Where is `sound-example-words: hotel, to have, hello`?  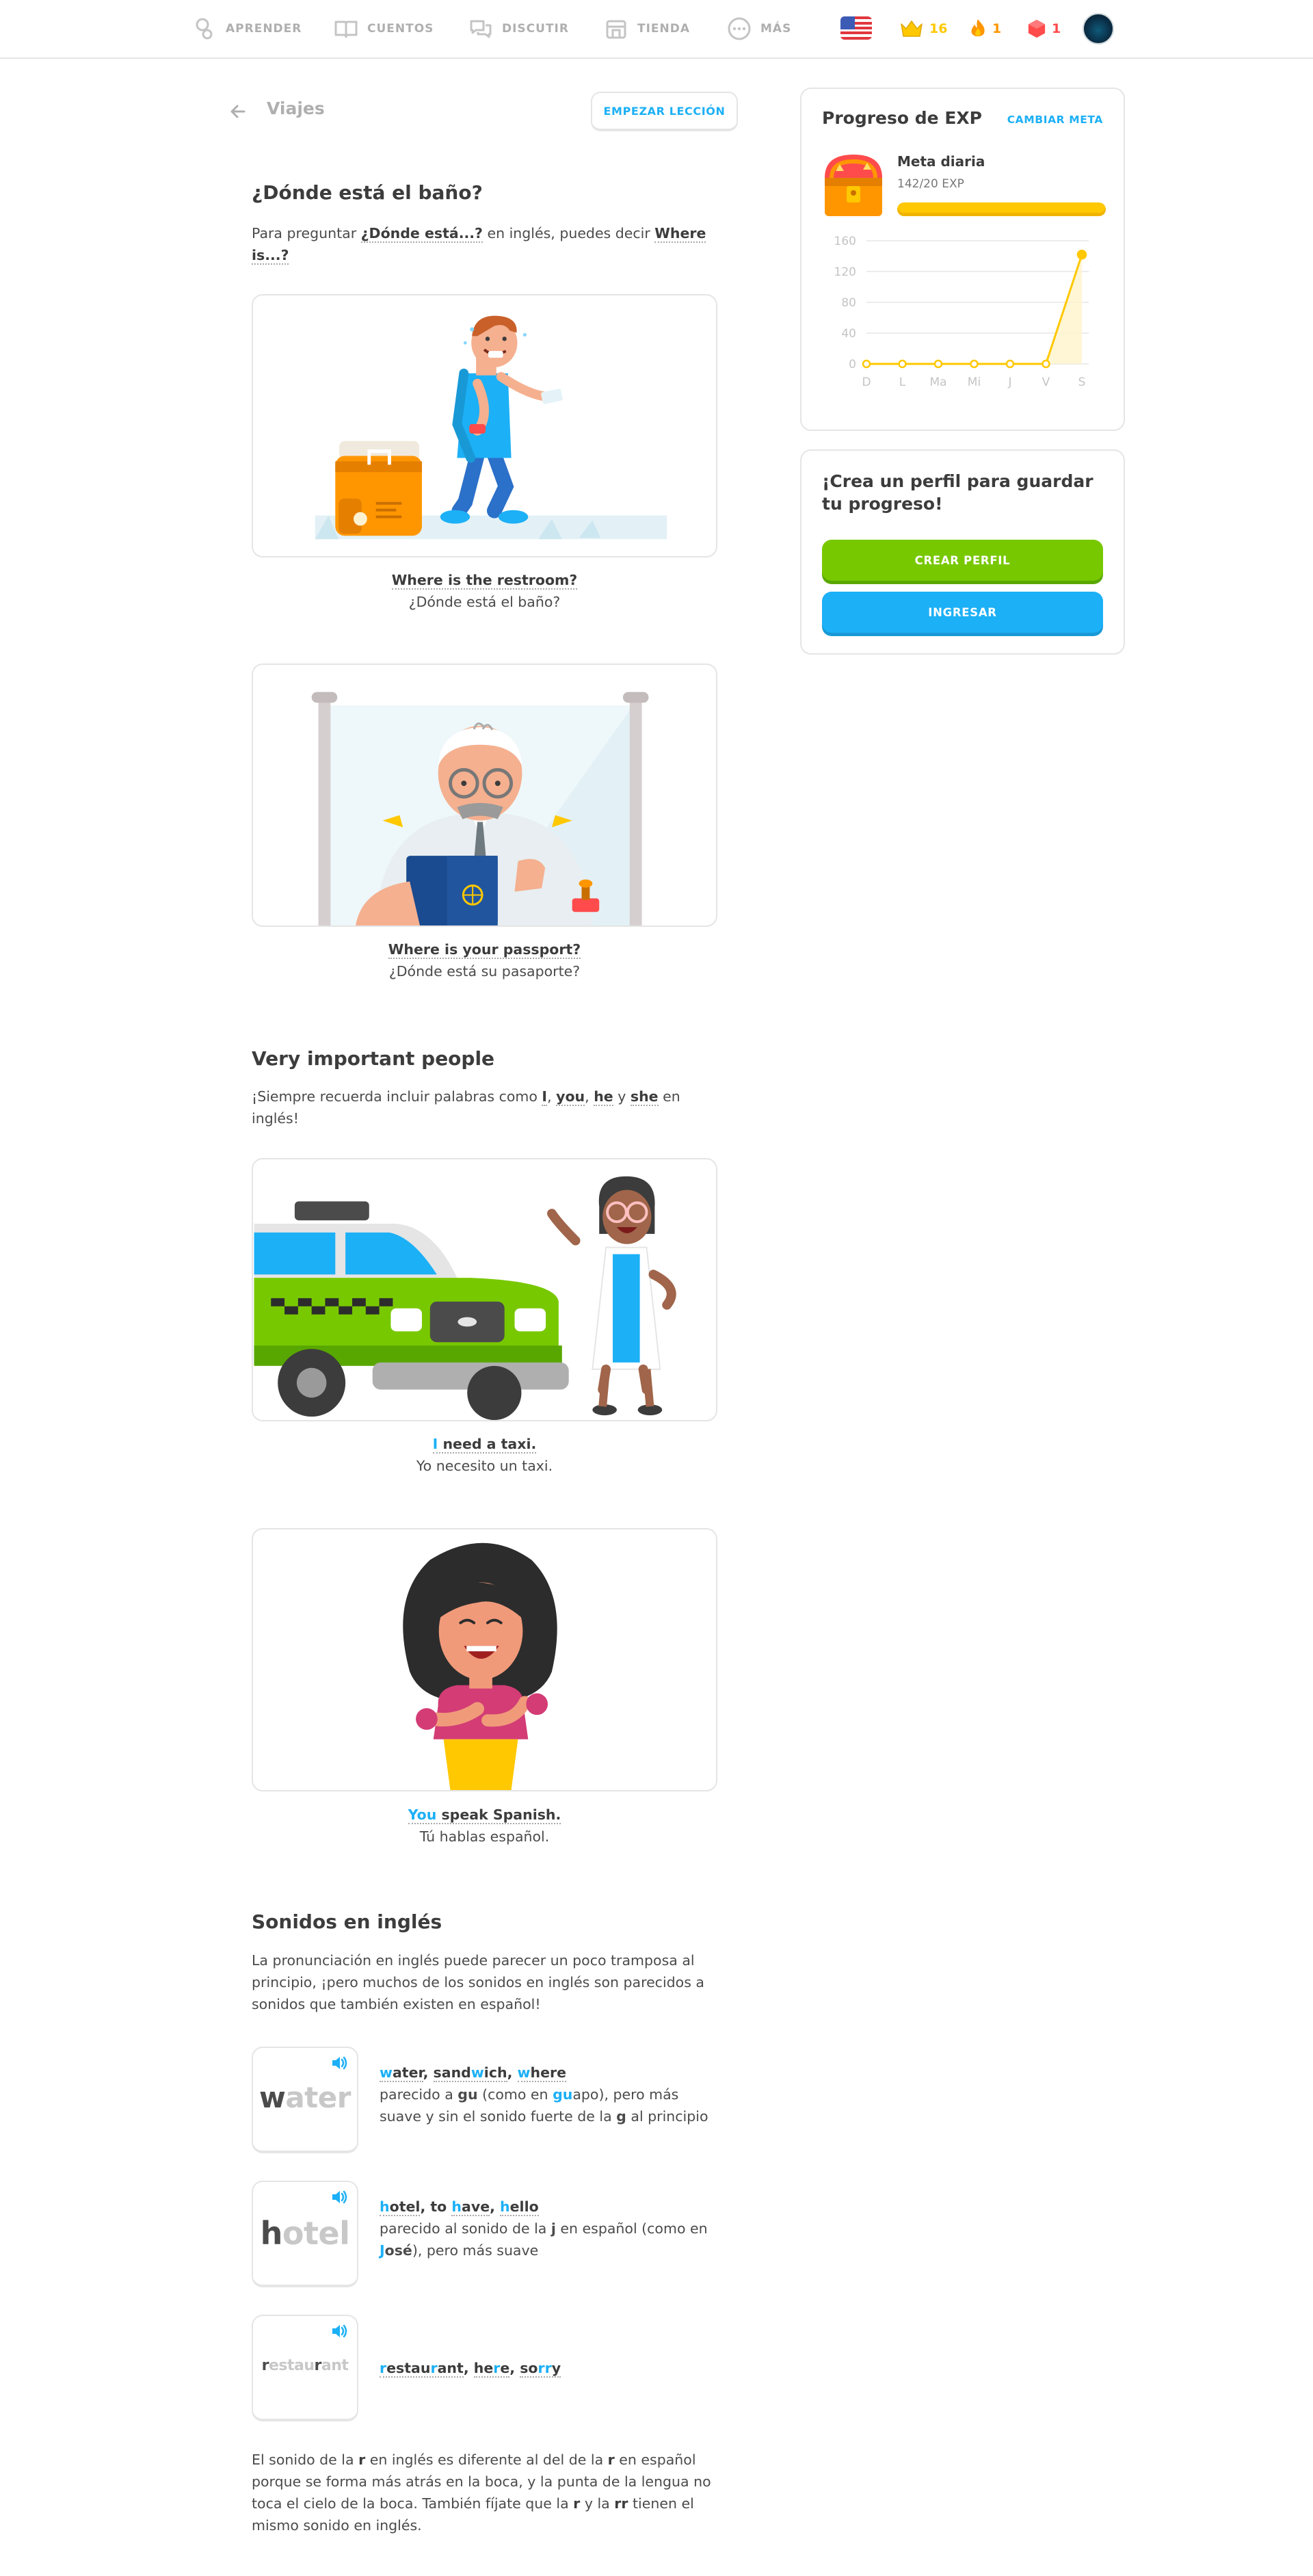 sound-example-words: hotel, to have, hello is located at coordinates (460, 2207).